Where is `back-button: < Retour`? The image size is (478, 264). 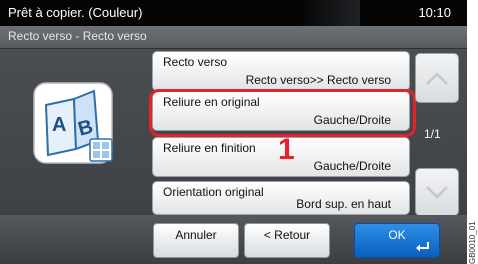 back-button: < Retour is located at coordinates (287, 240).